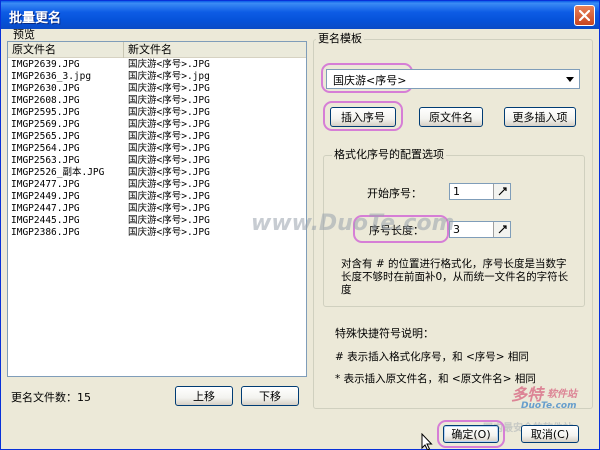 This screenshot has width=600, height=450. Describe the element at coordinates (353, 223) in the screenshot. I see `watermark-center: www.DuoTe.com` at that location.